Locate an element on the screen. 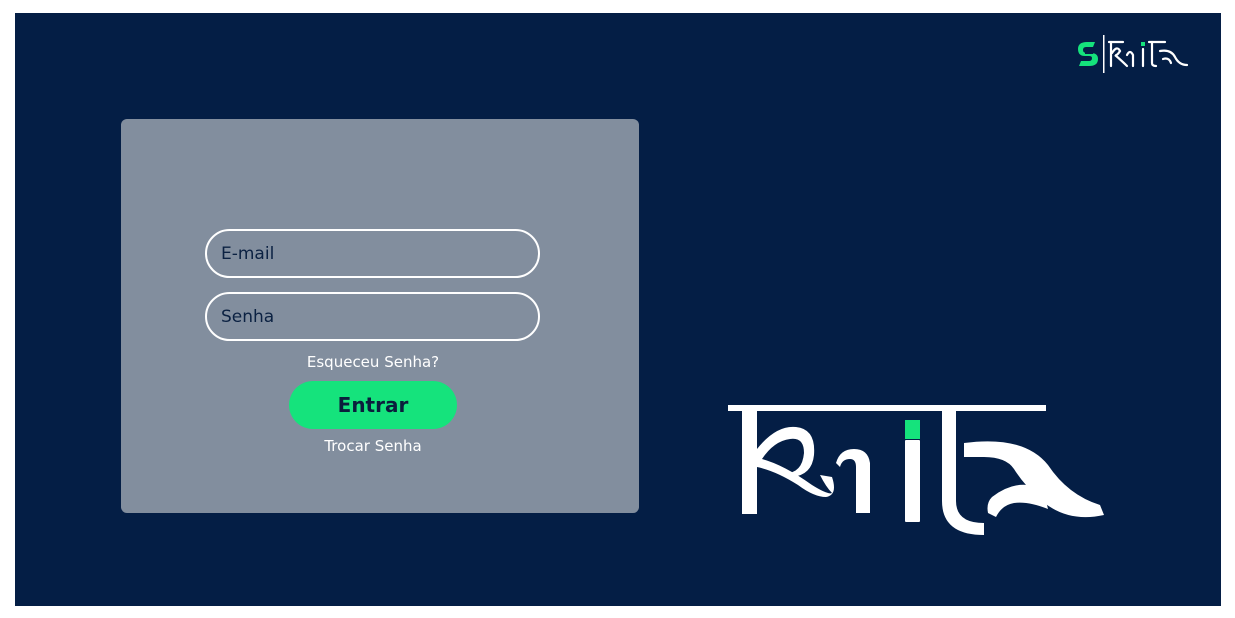  enter-button: Entrar is located at coordinates (373, 405).